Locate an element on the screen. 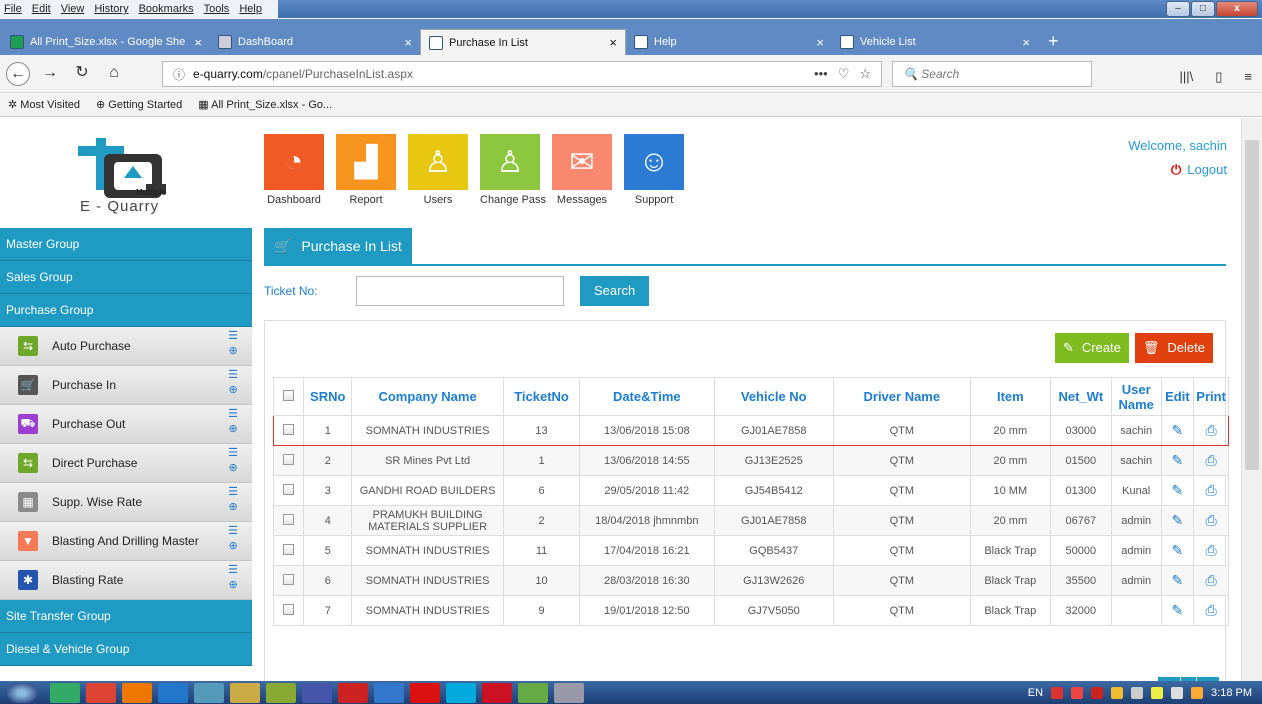 This screenshot has width=1262, height=704. menu-item-tools: Tools is located at coordinates (217, 9).